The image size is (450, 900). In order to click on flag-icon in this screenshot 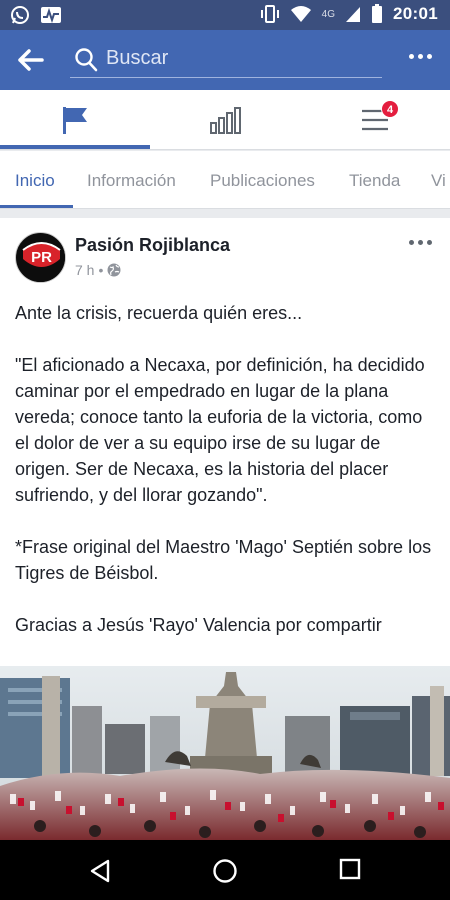, I will do `click(75, 120)`.